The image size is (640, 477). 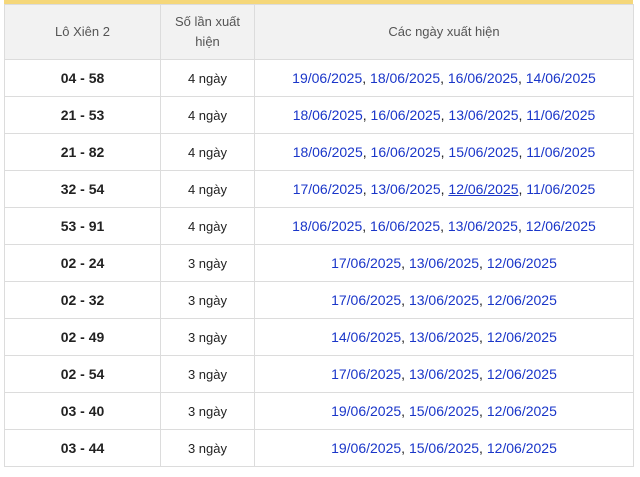 What do you see at coordinates (82, 300) in the screenshot?
I see `pair-cell: 02 - 32` at bounding box center [82, 300].